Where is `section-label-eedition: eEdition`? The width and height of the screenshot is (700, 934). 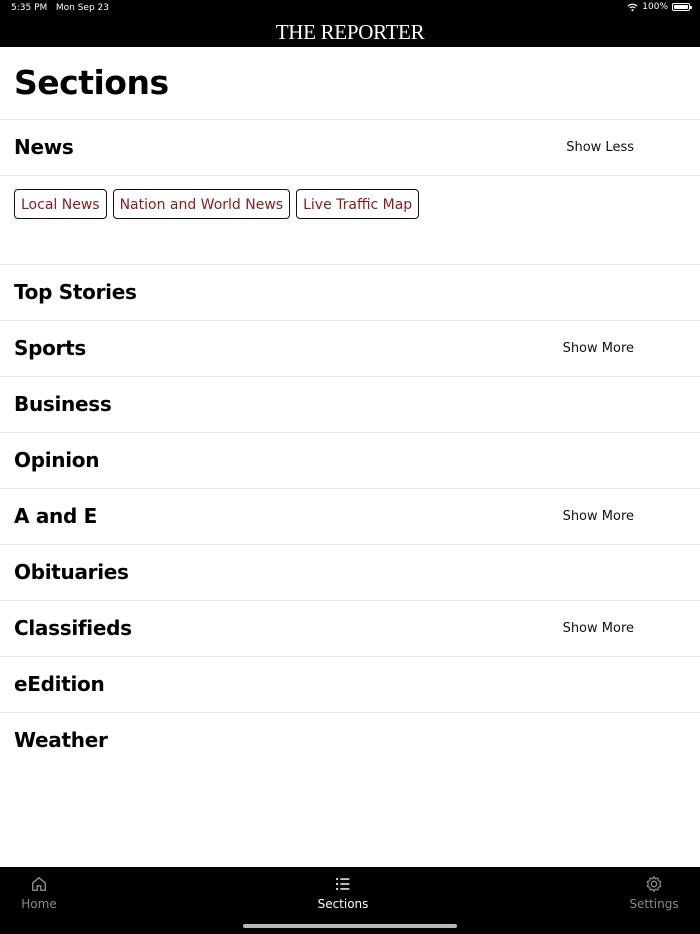 section-label-eedition: eEdition is located at coordinates (59, 684).